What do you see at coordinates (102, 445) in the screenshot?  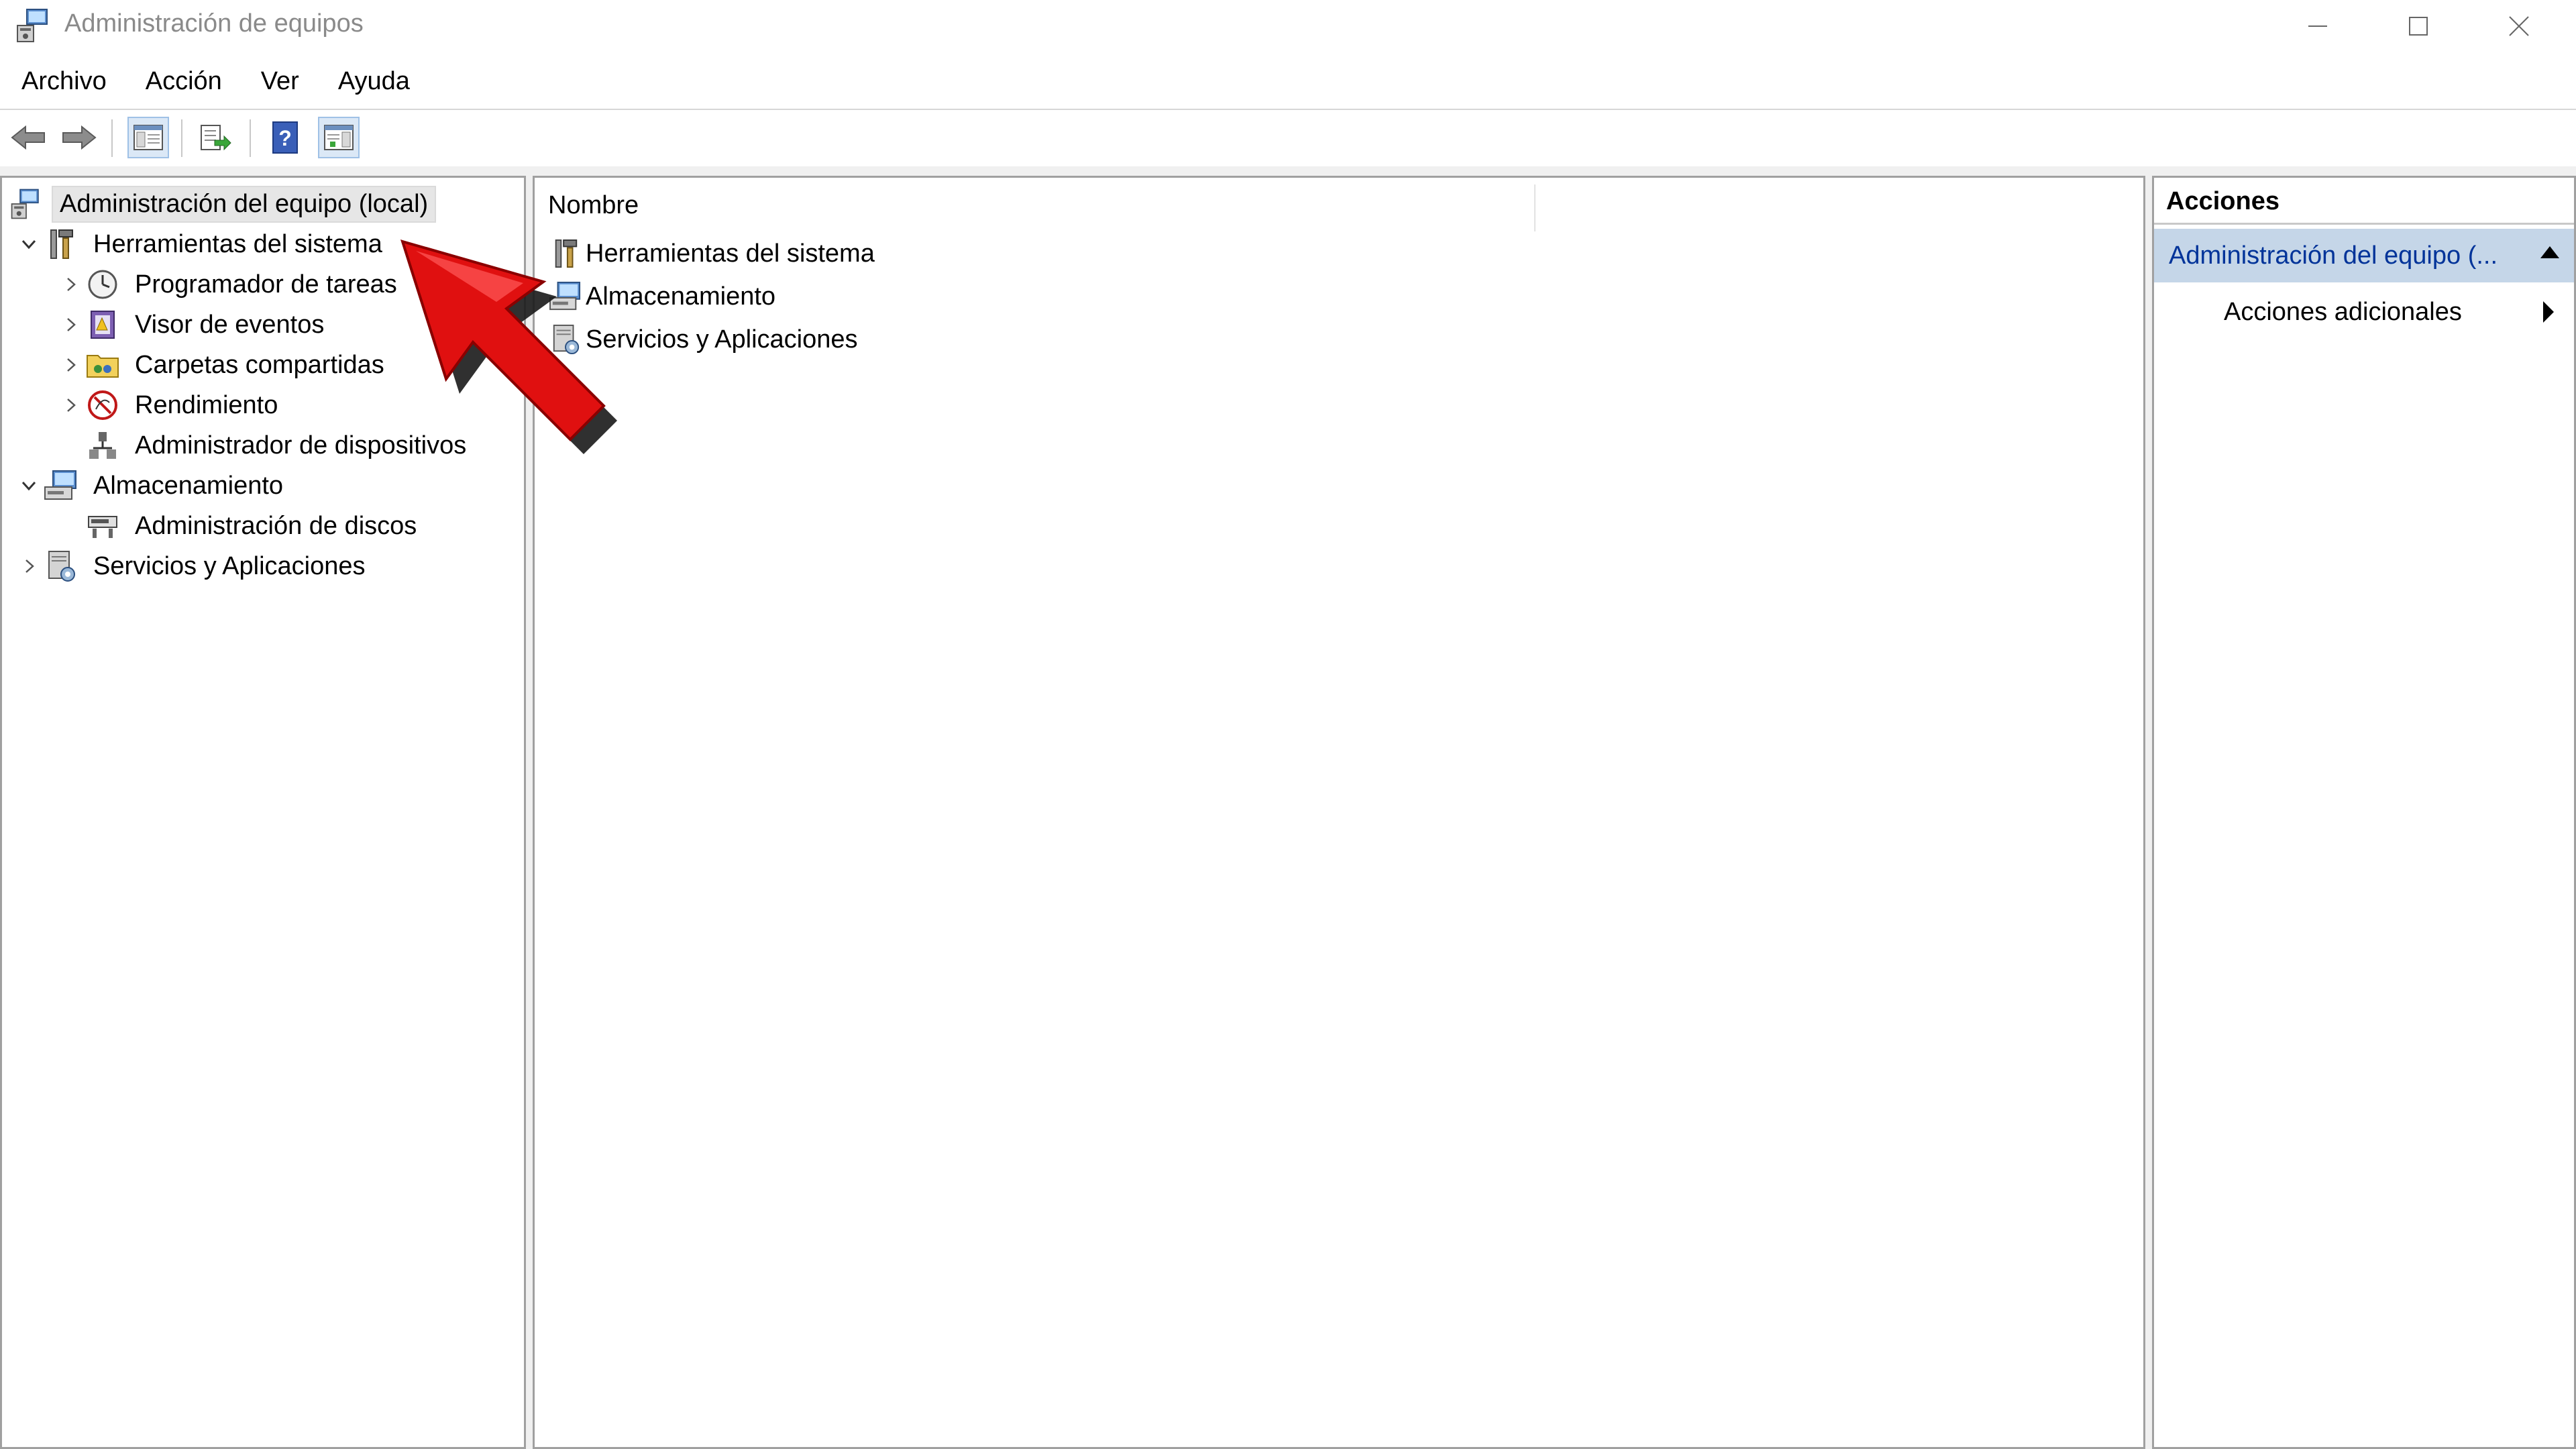 I see `device-manager-icon` at bounding box center [102, 445].